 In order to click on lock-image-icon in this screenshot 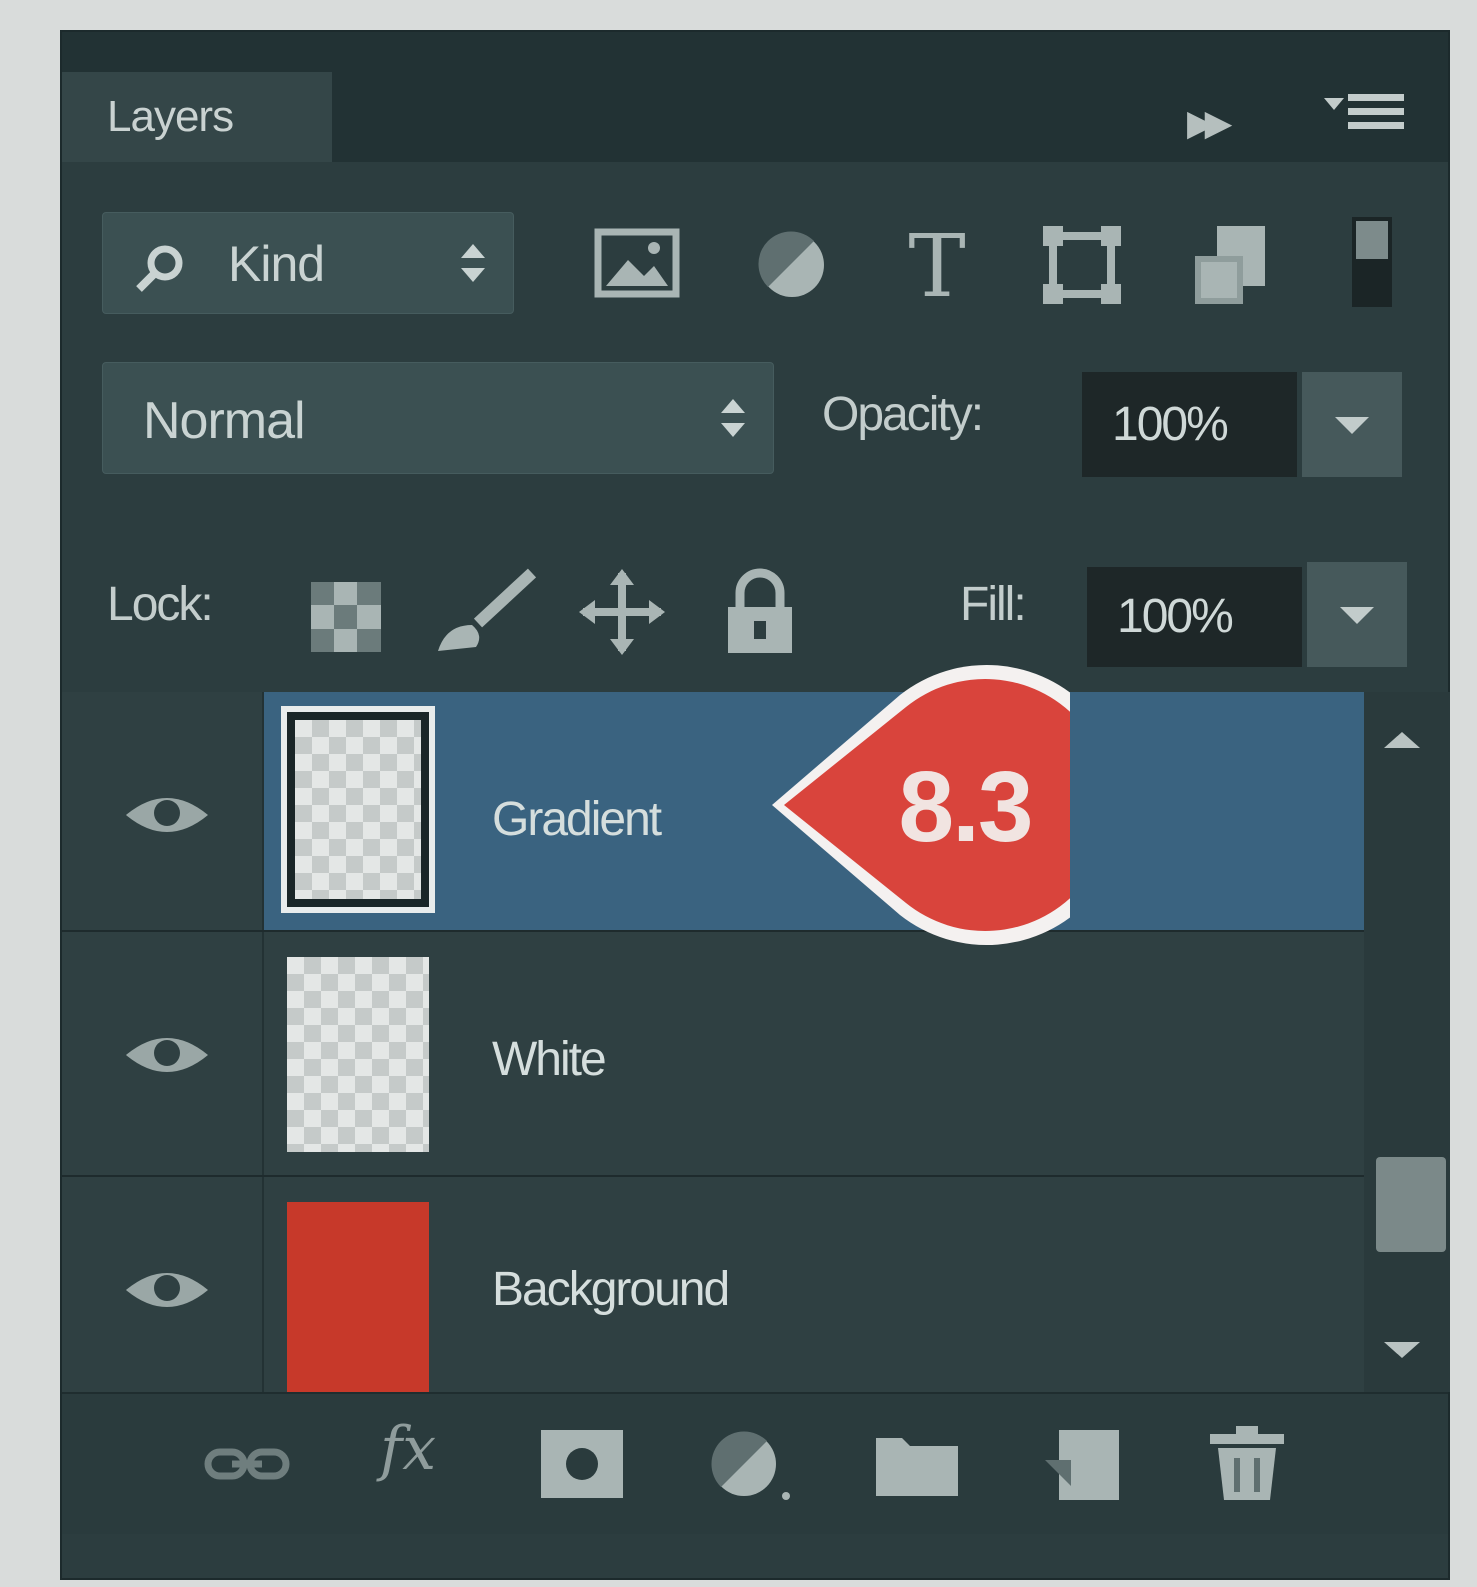, I will do `click(487, 612)`.